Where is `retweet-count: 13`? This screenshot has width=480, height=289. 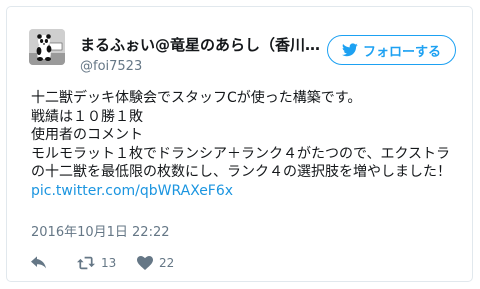
retweet-count: 13 is located at coordinates (109, 263).